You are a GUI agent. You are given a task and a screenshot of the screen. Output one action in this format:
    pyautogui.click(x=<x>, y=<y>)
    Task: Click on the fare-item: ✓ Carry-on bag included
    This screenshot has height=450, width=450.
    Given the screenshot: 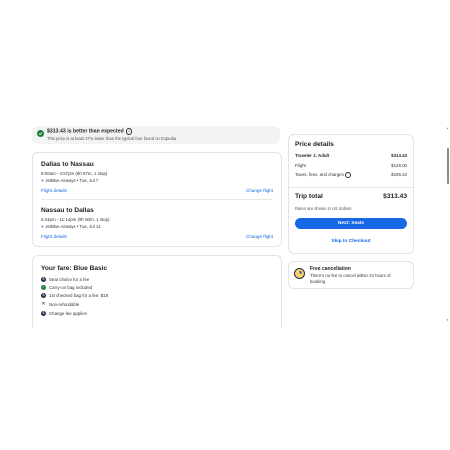 What is the action you would take?
    pyautogui.click(x=67, y=287)
    